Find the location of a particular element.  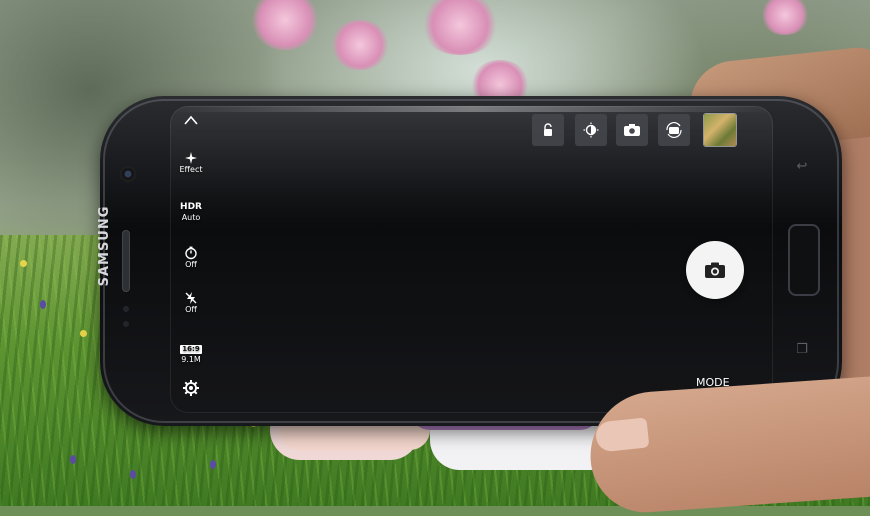

hdr-title: HDR is located at coordinates (191, 207).